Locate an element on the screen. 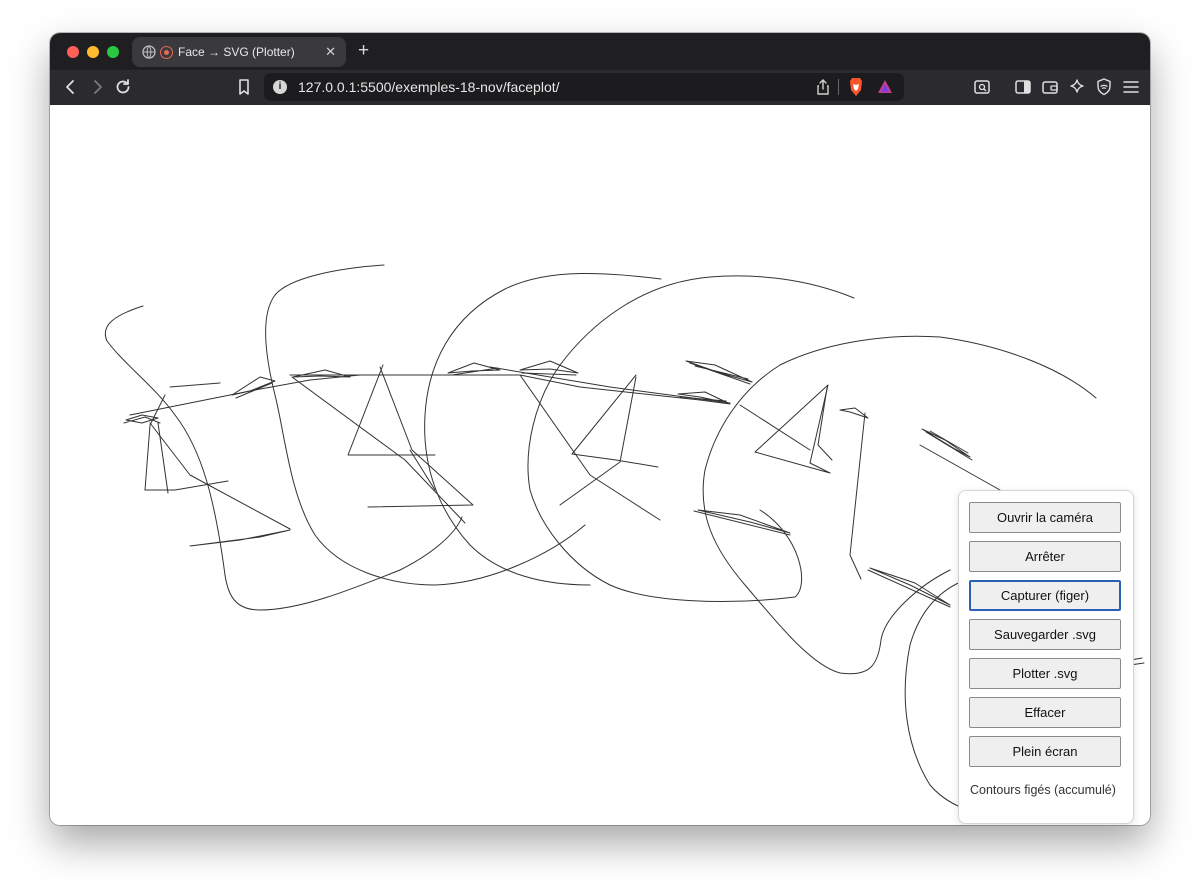 This screenshot has height=891, width=1200. brave-shields-icon is located at coordinates (856, 87).